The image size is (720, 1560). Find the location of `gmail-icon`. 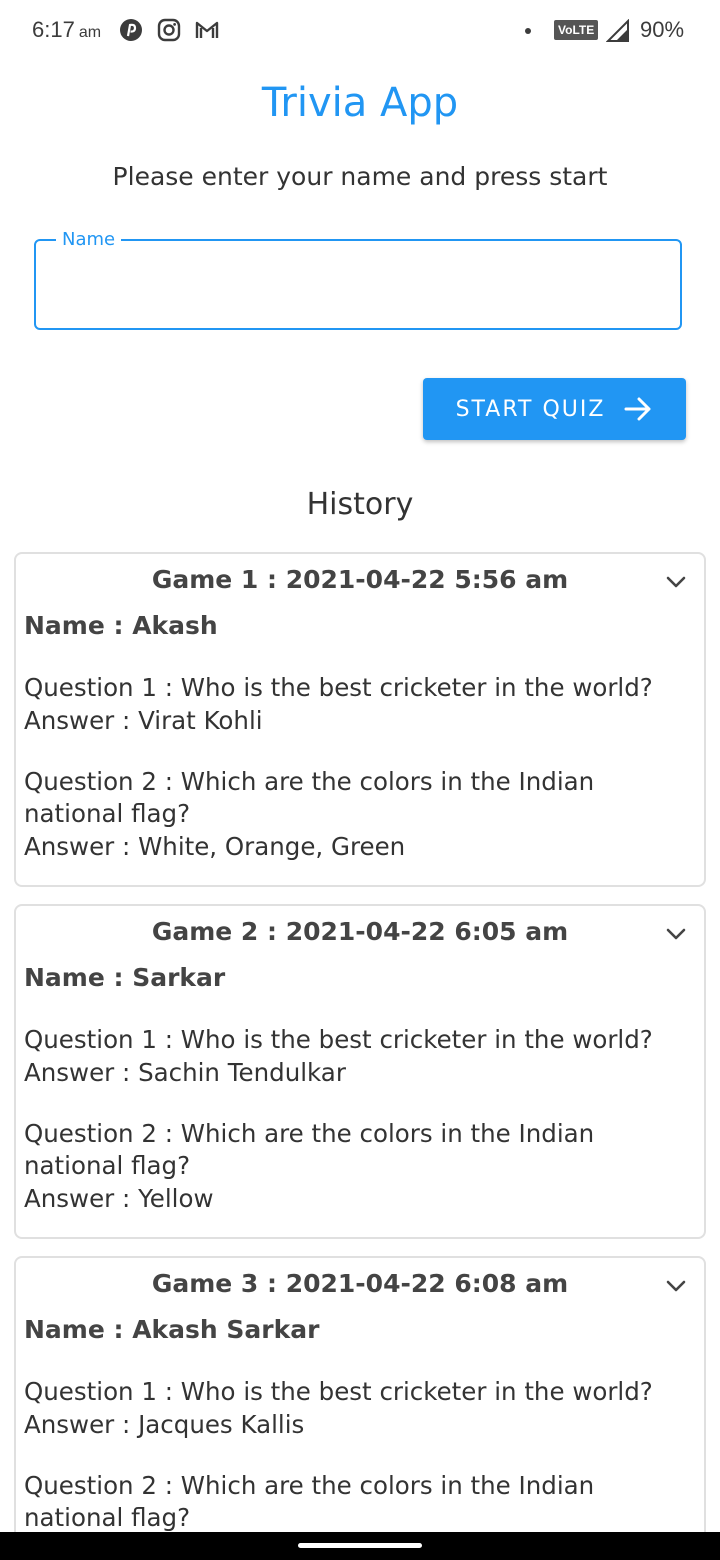

gmail-icon is located at coordinates (207, 29).